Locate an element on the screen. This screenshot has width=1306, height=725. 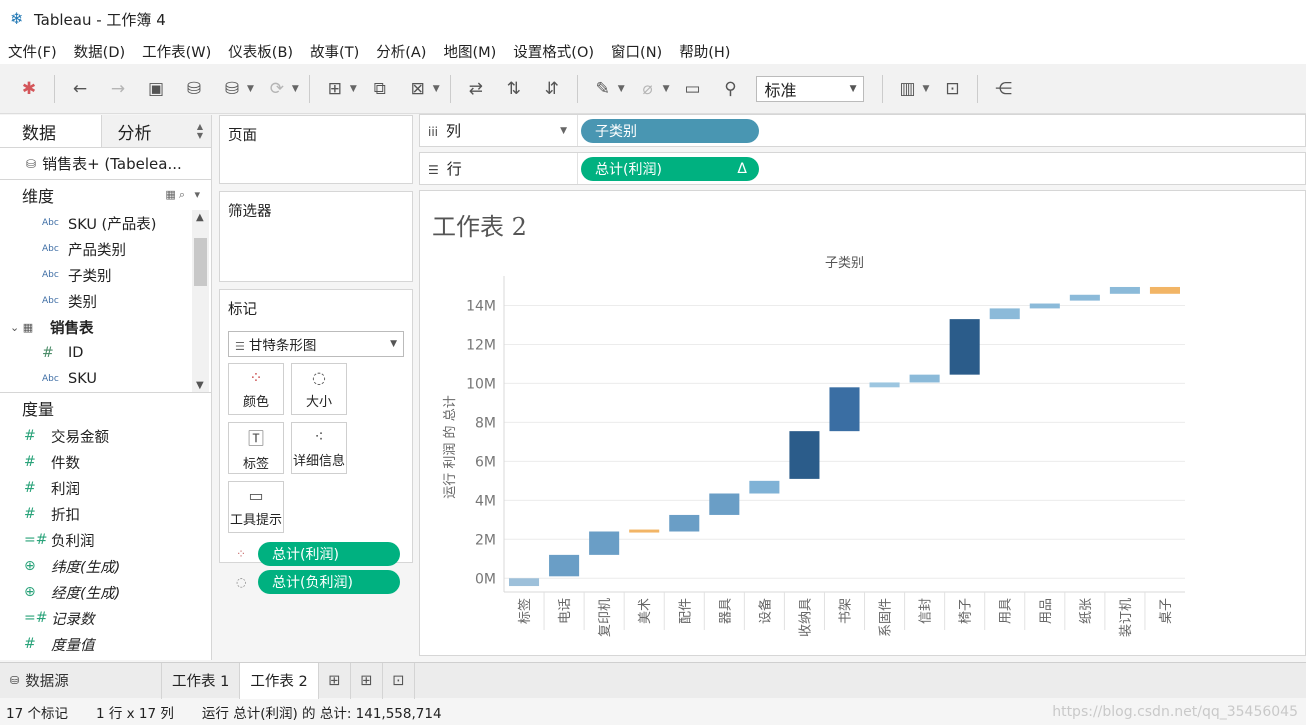
measure-field: # 交易金额 is located at coordinates (105, 436).